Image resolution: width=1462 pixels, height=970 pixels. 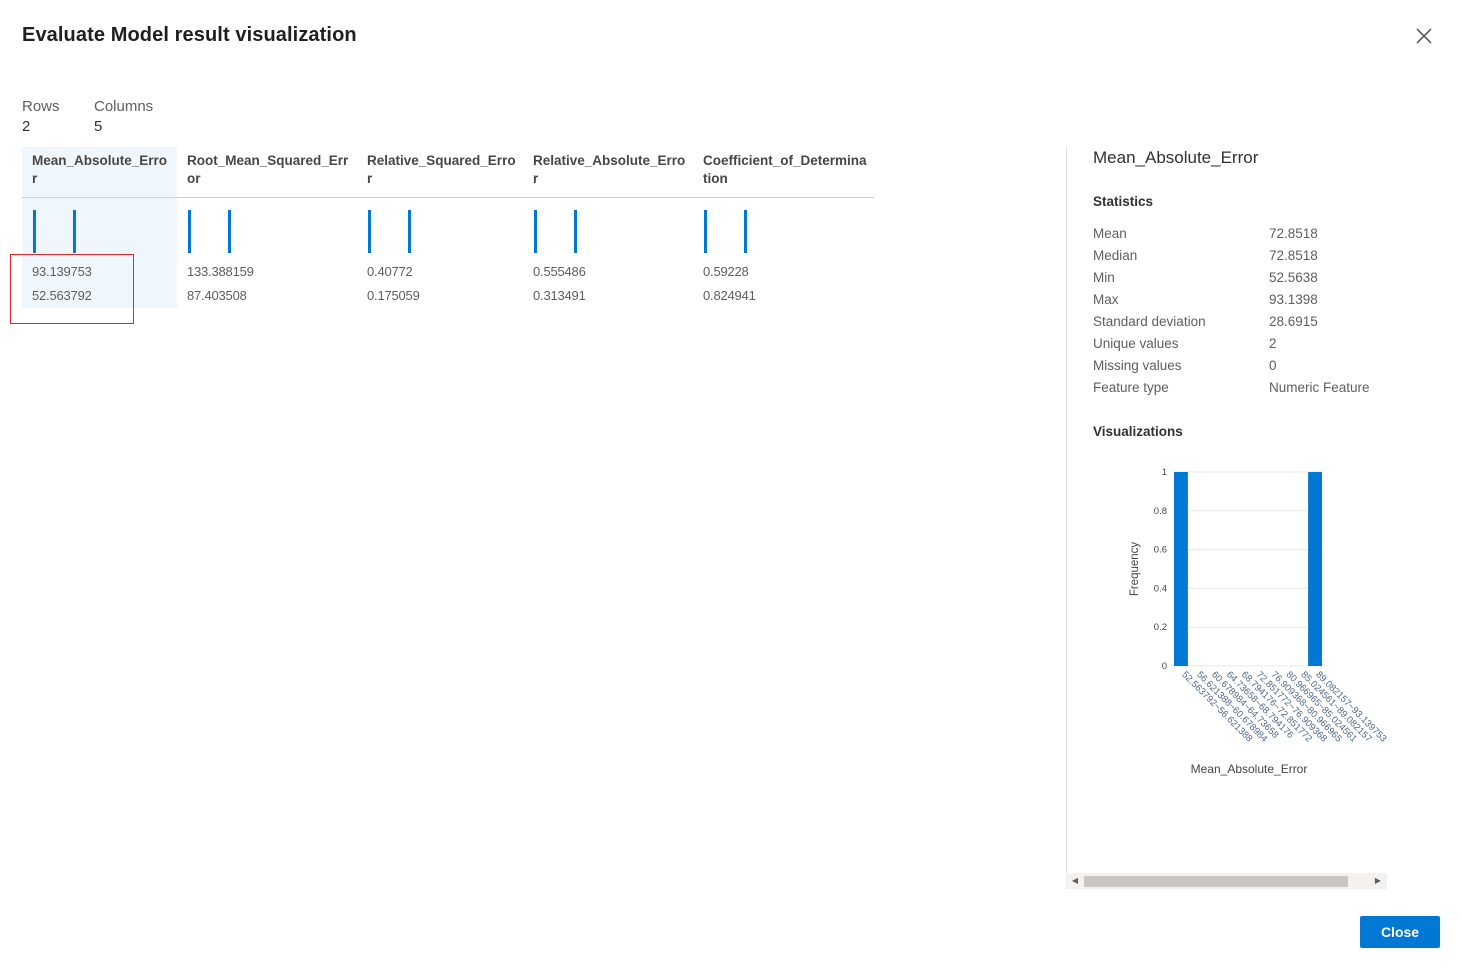 I want to click on dialog-title: Evaluate Model result visualization, so click(x=189, y=35).